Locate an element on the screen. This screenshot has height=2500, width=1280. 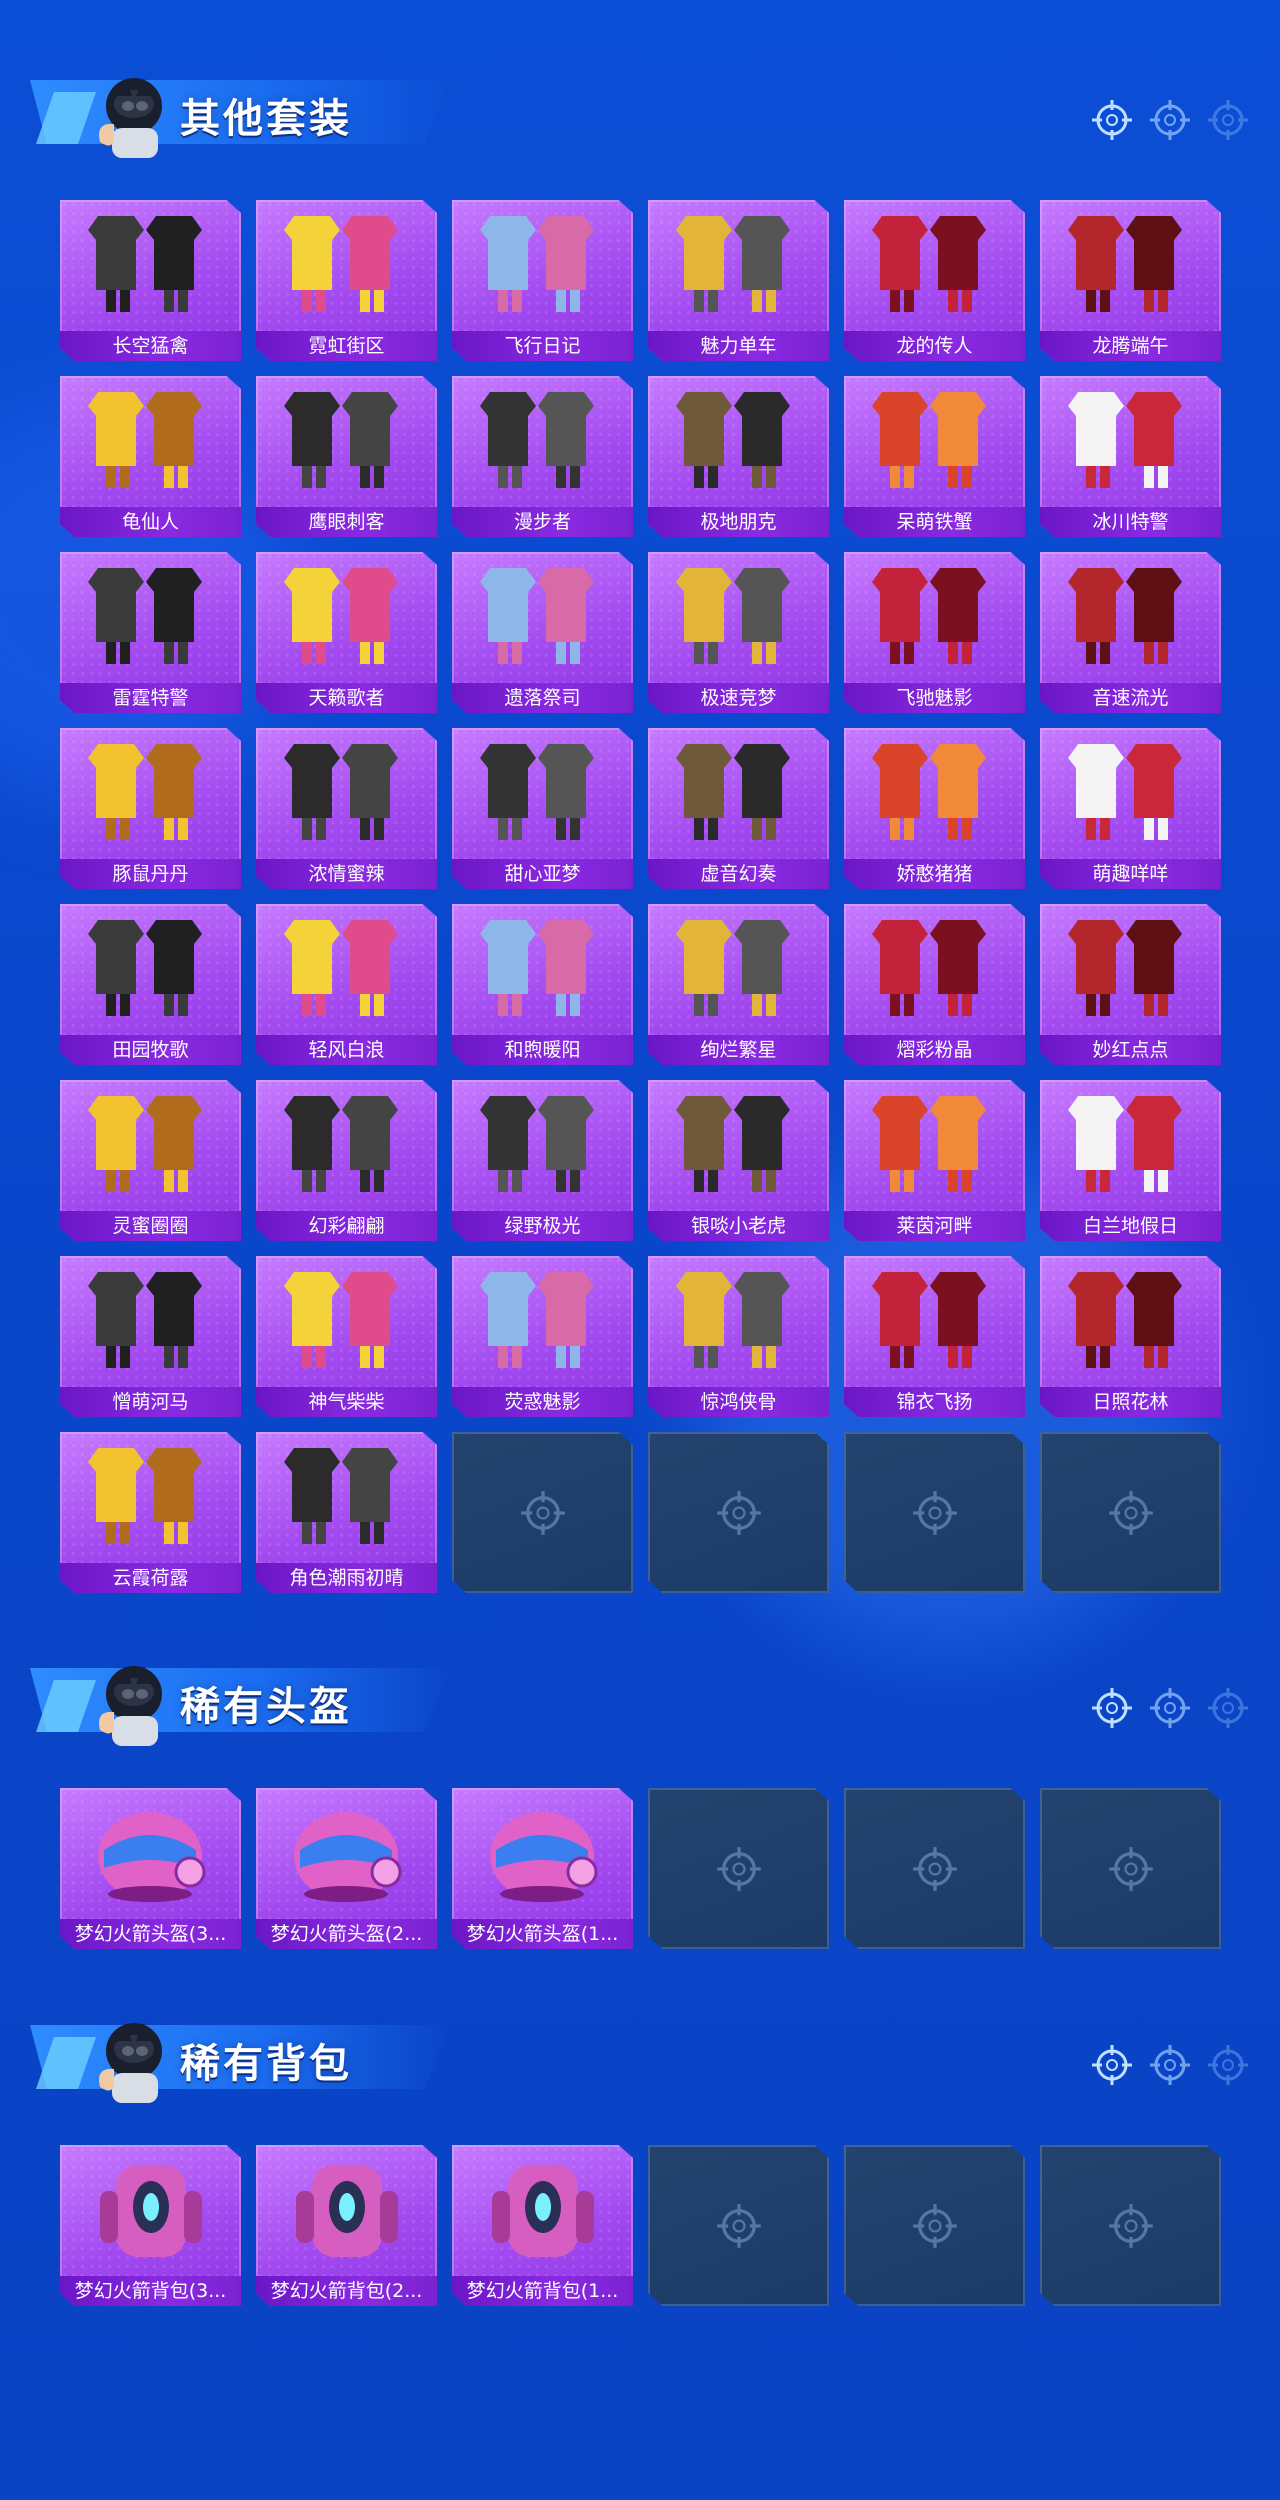
item-label: 银啖小老虎 is located at coordinates (738, 1226).